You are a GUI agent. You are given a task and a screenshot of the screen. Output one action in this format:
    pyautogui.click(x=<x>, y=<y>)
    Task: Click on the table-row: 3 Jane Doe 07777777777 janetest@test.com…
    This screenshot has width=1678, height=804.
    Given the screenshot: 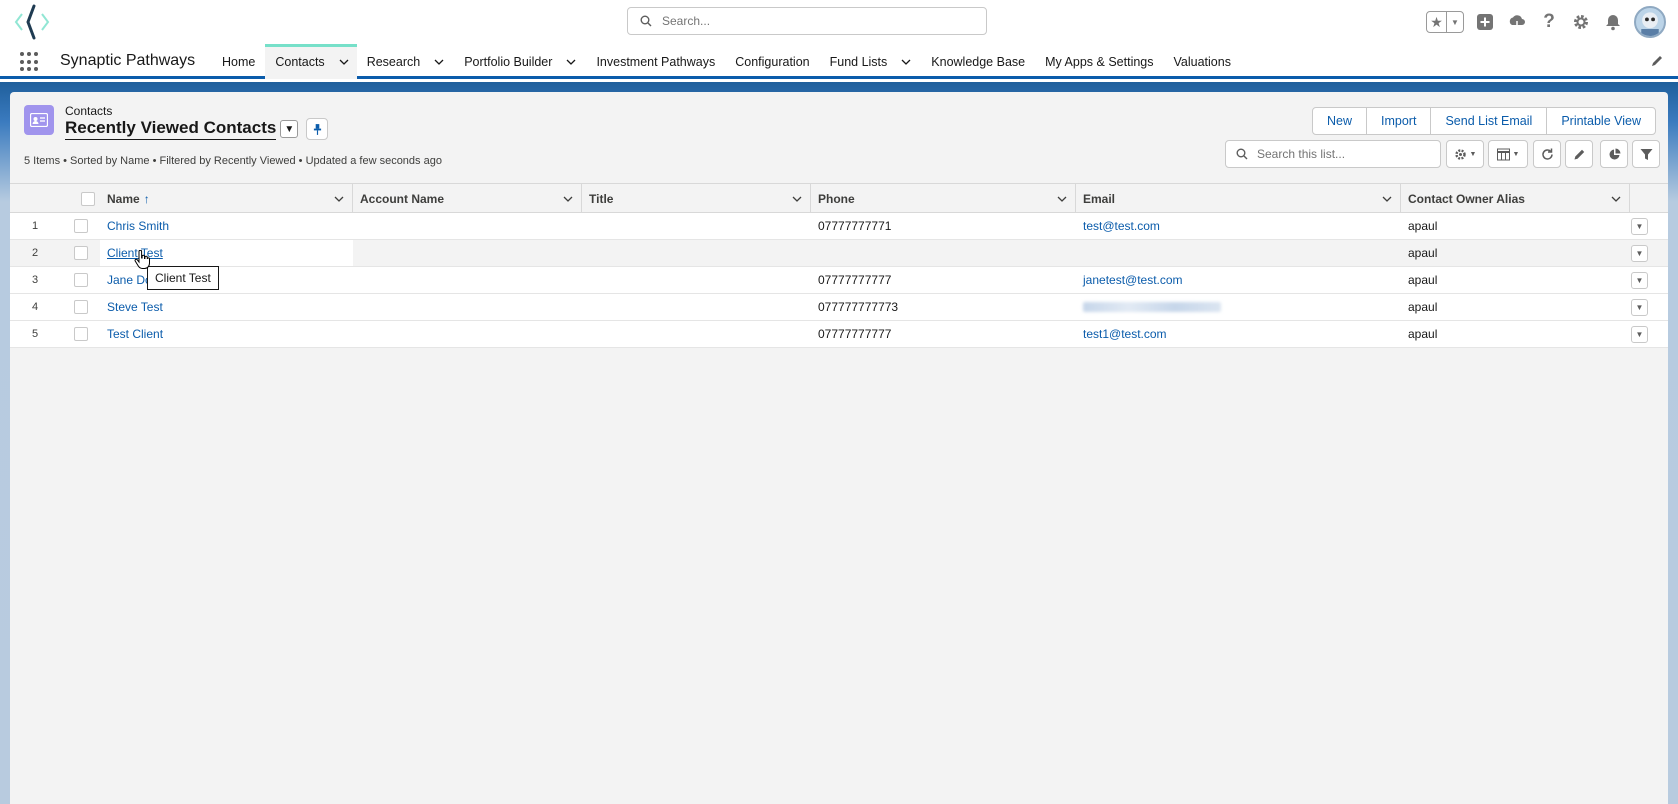 What is the action you would take?
    pyautogui.click(x=839, y=280)
    